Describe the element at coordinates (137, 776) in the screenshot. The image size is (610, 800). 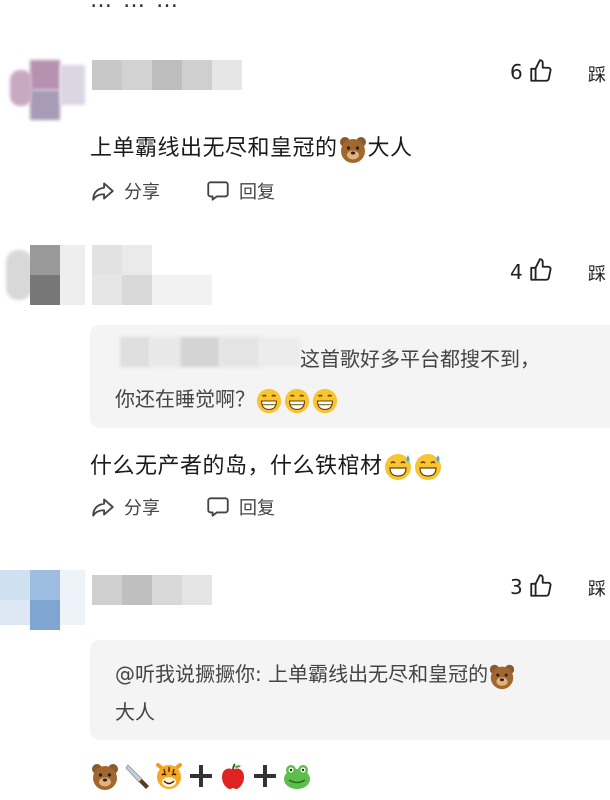
I see `knife-emoji` at that location.